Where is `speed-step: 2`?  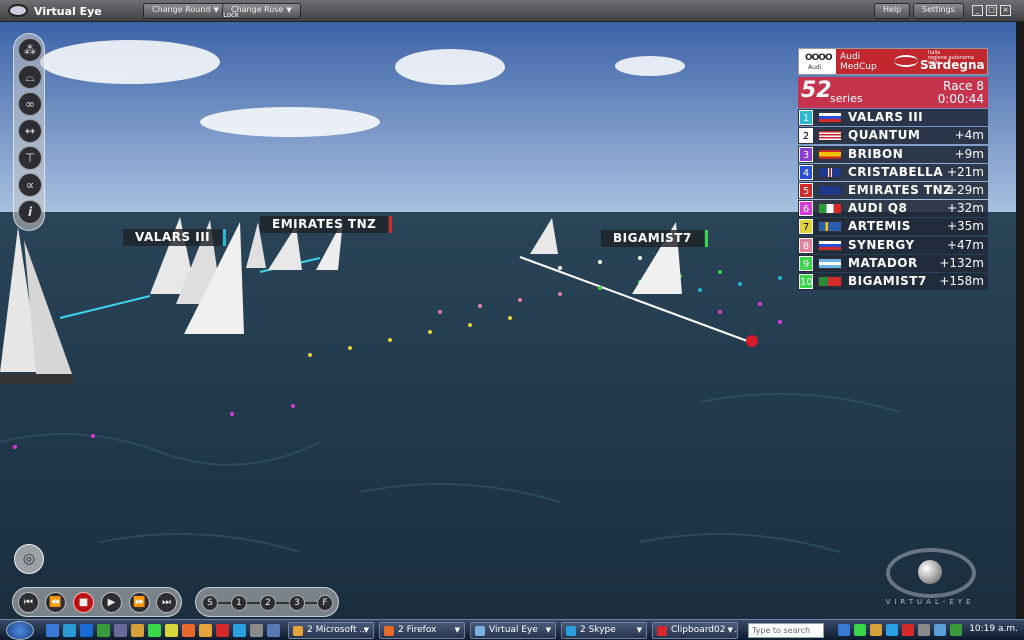 speed-step: 2 is located at coordinates (268, 603).